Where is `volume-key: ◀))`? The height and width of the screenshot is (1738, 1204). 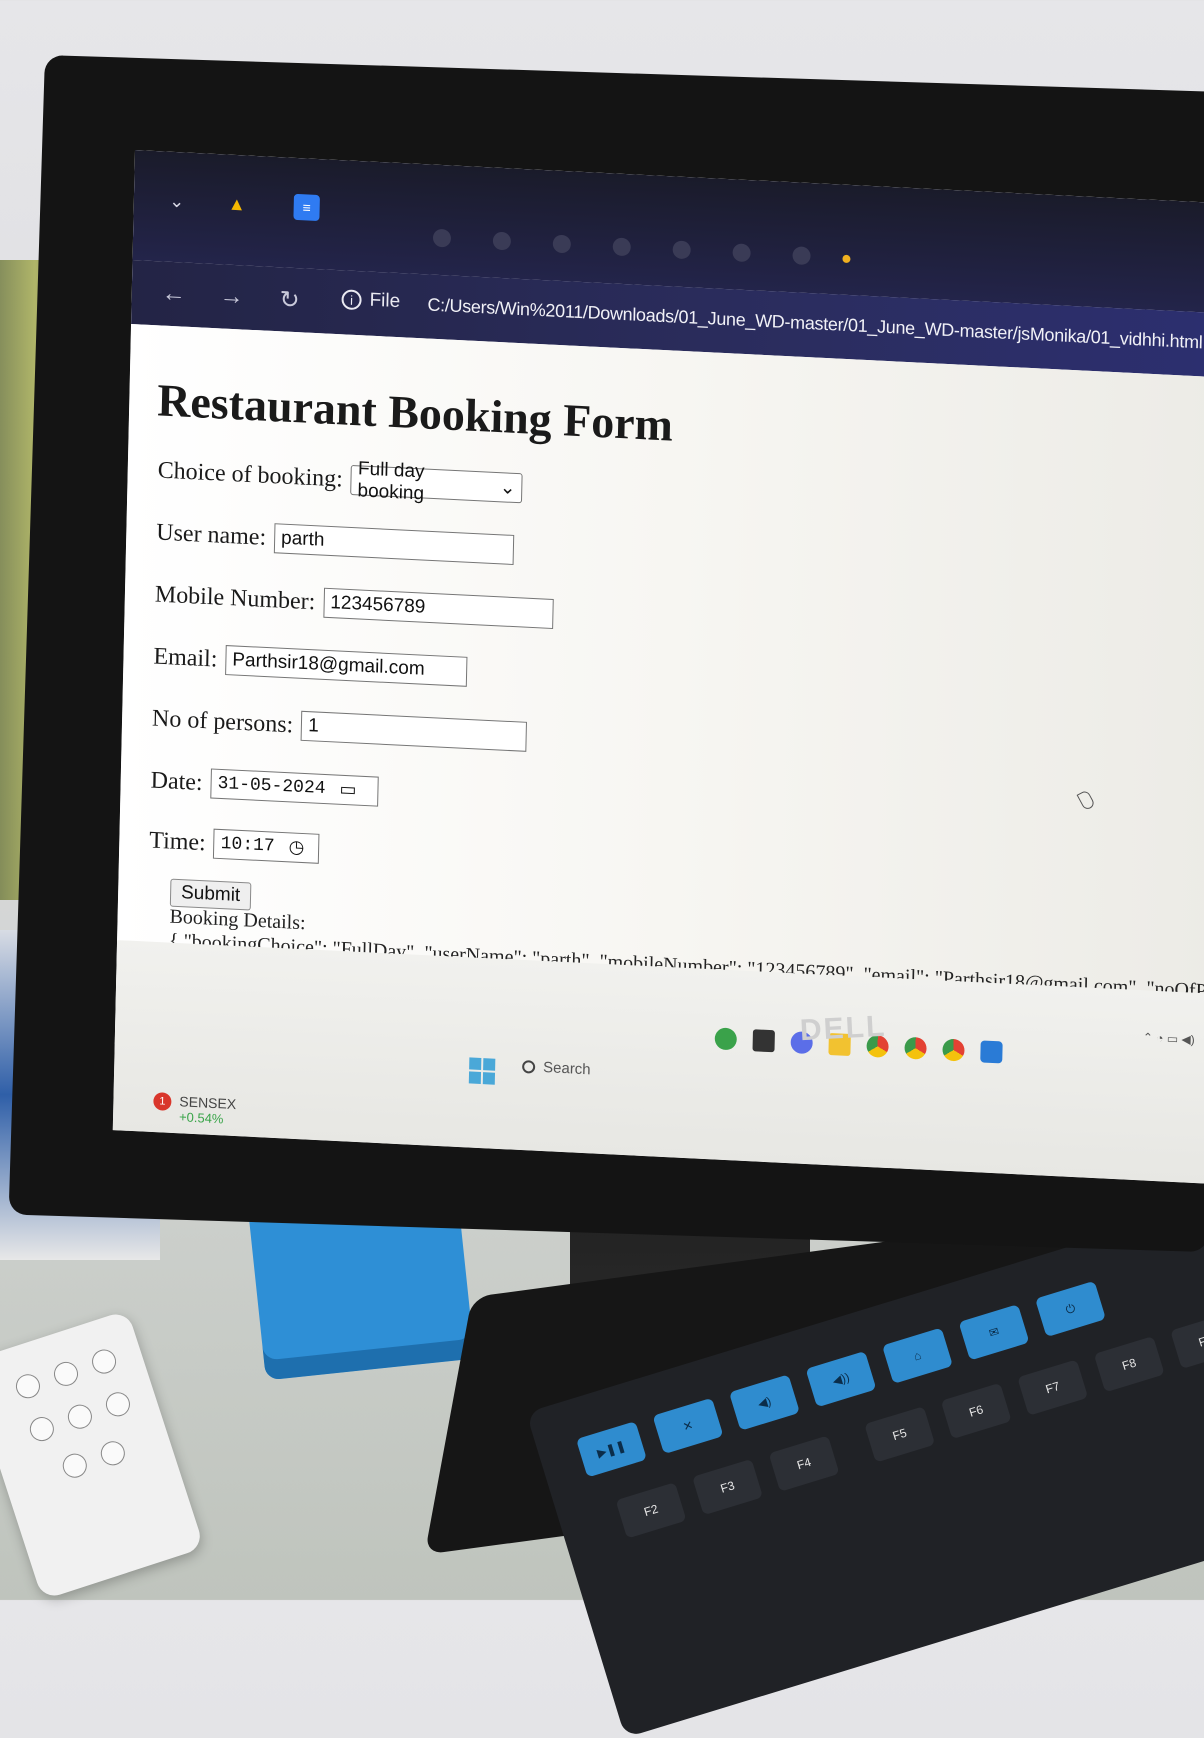 volume-key: ◀)) is located at coordinates (841, 1379).